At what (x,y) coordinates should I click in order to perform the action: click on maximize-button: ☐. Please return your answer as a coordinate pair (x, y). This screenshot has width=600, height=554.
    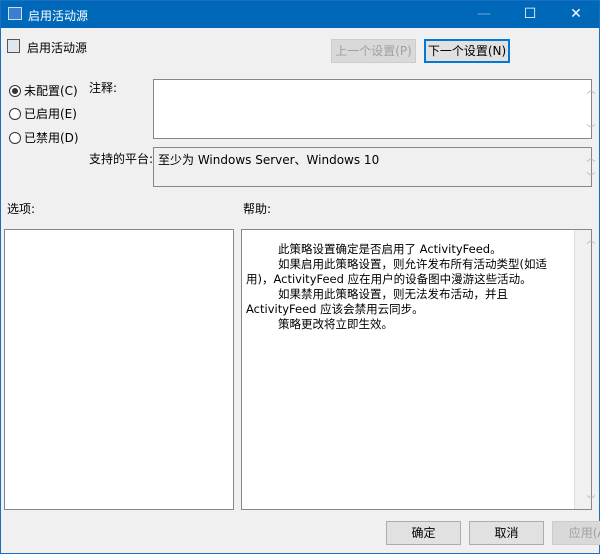
    Looking at the image, I should click on (530, 14).